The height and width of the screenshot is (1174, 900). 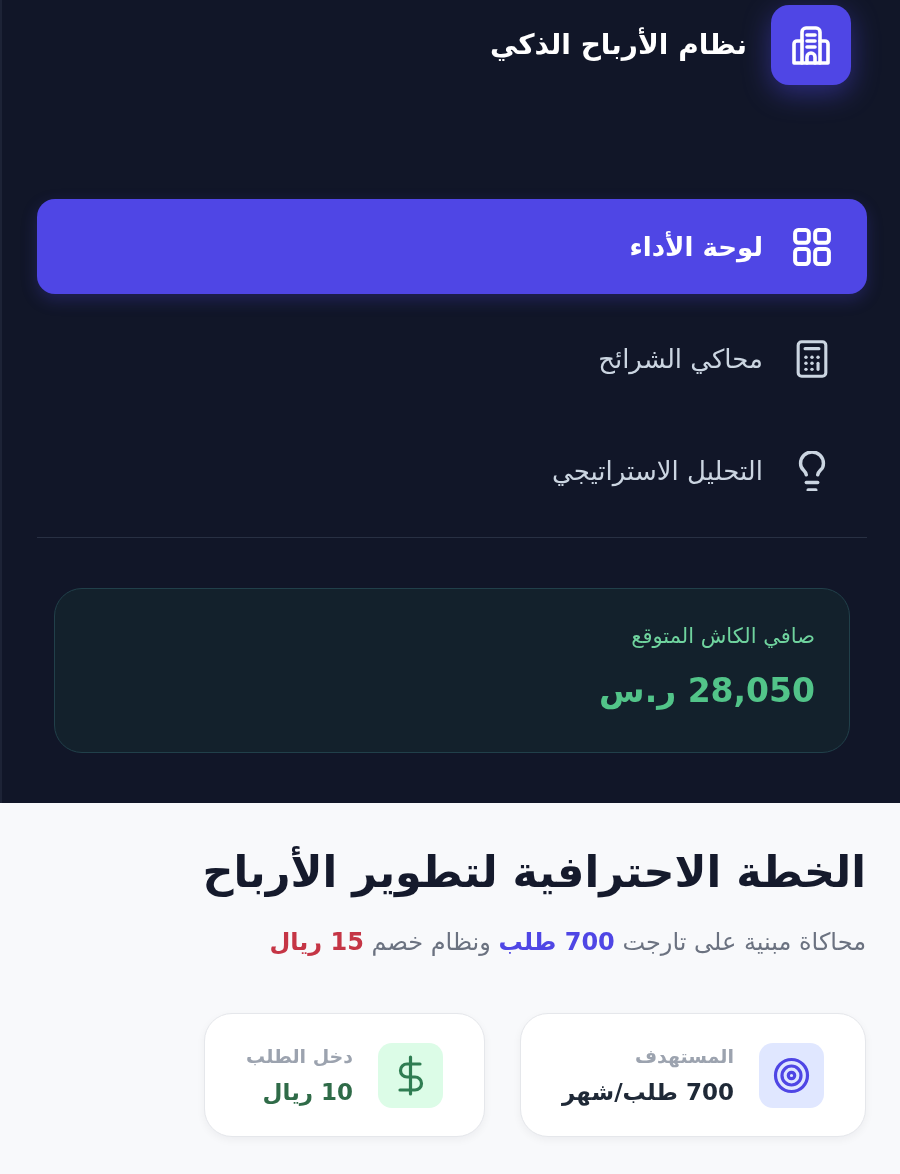 What do you see at coordinates (567, 942) in the screenshot?
I see `page-subtitle: محاكاة مبنية على تارجت 700 طلب ونظام خصم 15 ريال` at bounding box center [567, 942].